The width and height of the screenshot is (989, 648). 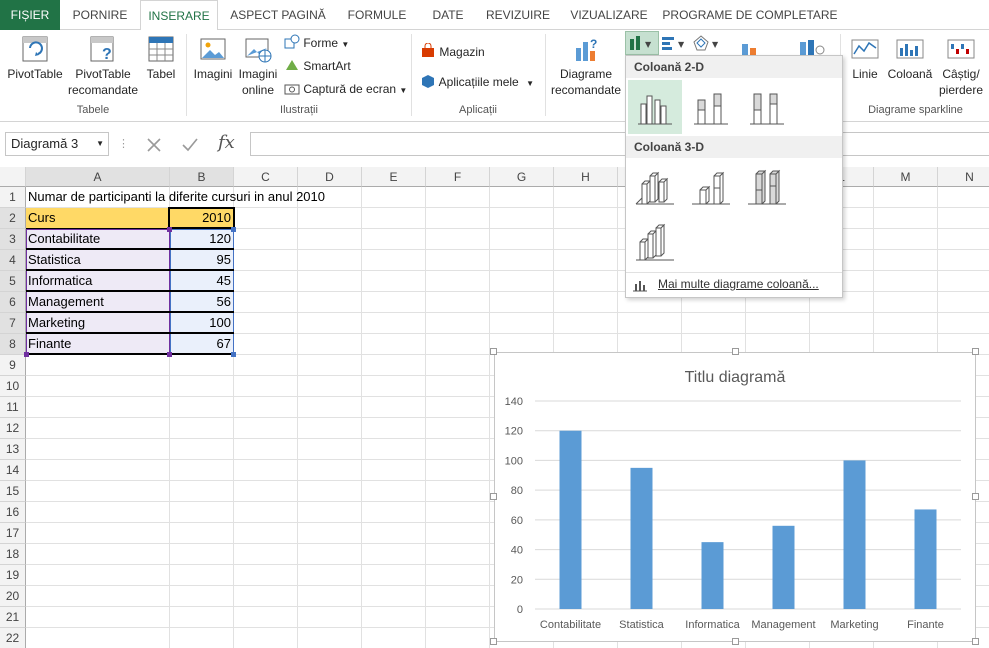 I want to click on row-header-19: 19, so click(x=13, y=575).